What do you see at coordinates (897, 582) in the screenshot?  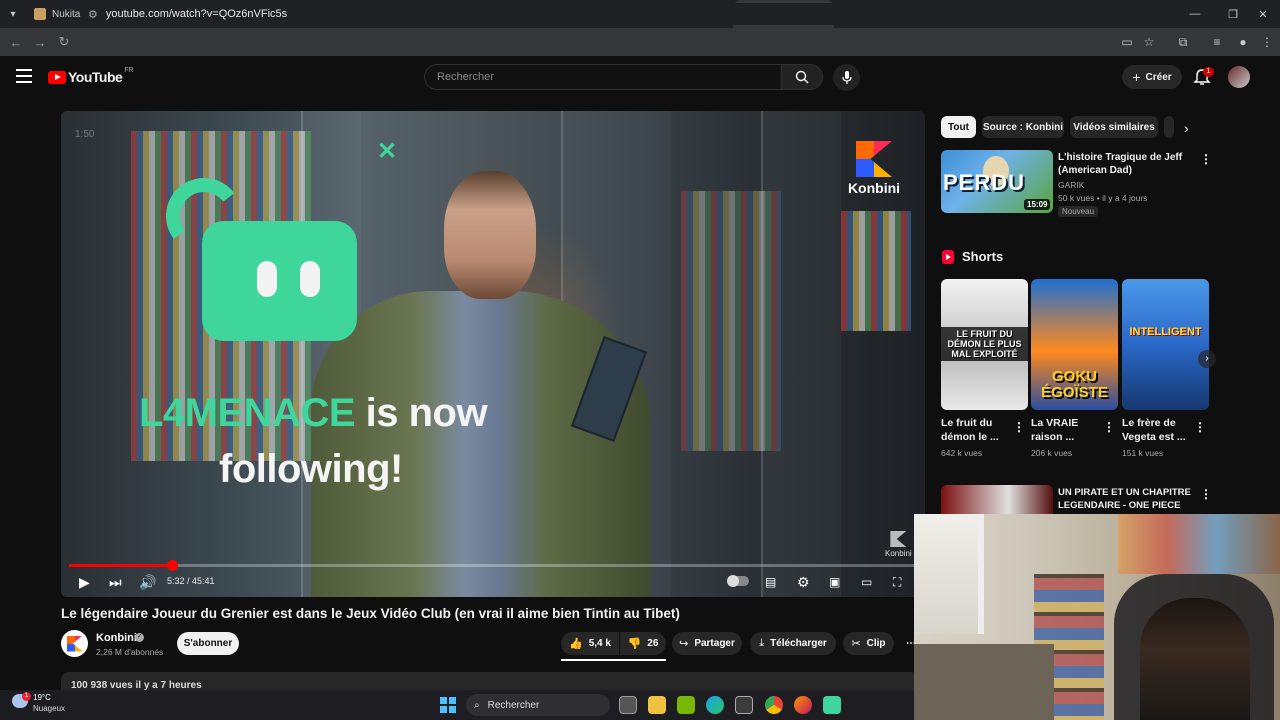 I see `fullscreen-icon: ⛶` at bounding box center [897, 582].